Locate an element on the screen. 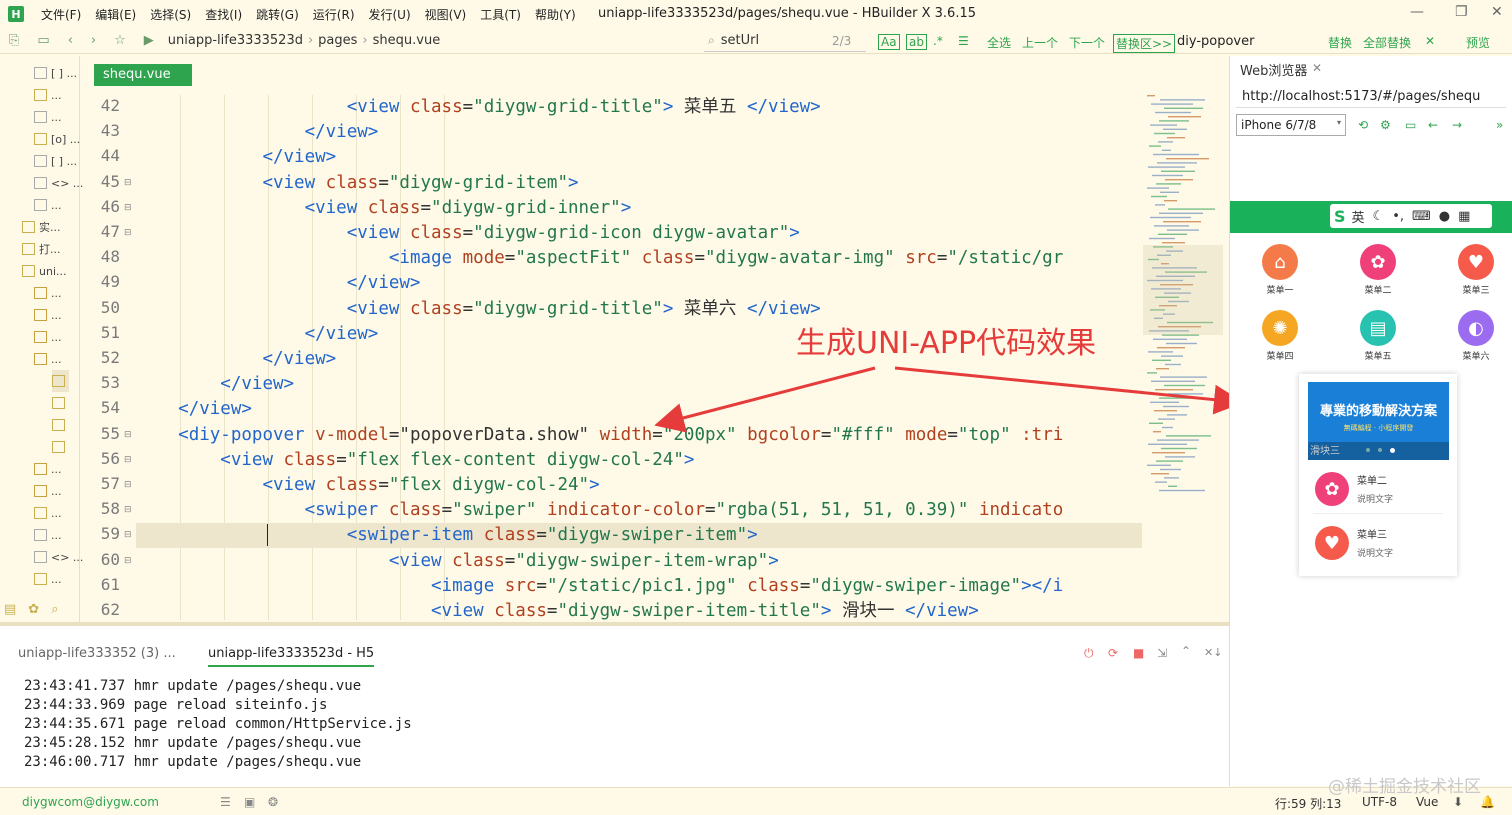  replace-all-button: 全部替换 is located at coordinates (1387, 42).